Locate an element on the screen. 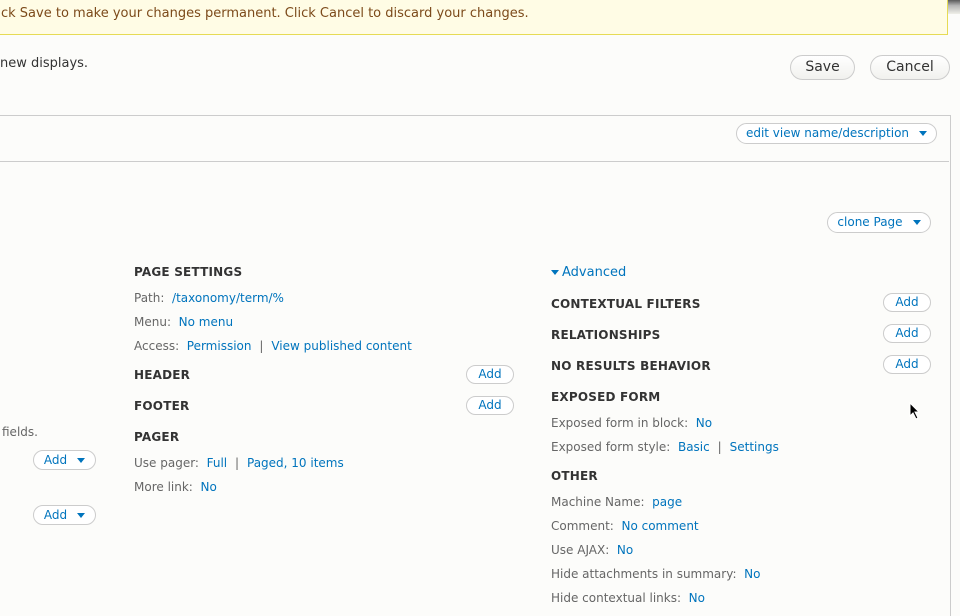 This screenshot has height=616, width=960. hide-attachments-row: Hide attachments in summary: No is located at coordinates (655, 574).